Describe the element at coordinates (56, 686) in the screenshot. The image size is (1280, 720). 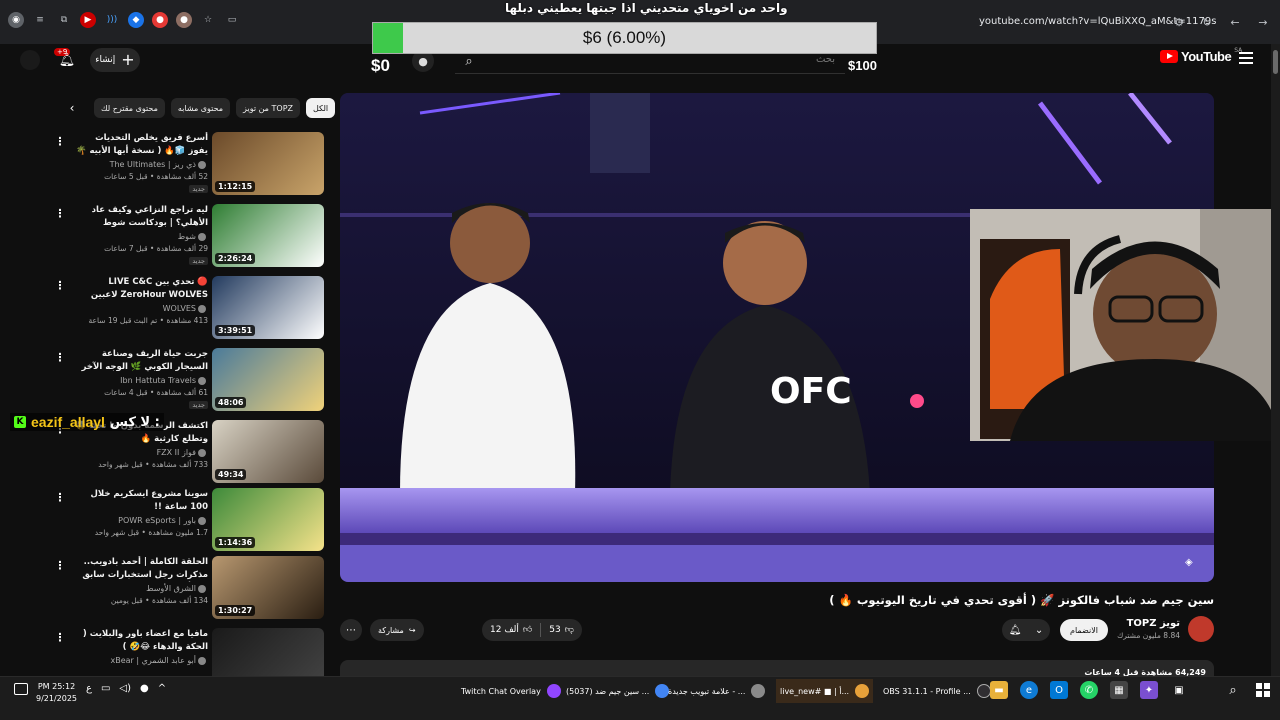
I see `clock-time: PM 25:12` at that location.